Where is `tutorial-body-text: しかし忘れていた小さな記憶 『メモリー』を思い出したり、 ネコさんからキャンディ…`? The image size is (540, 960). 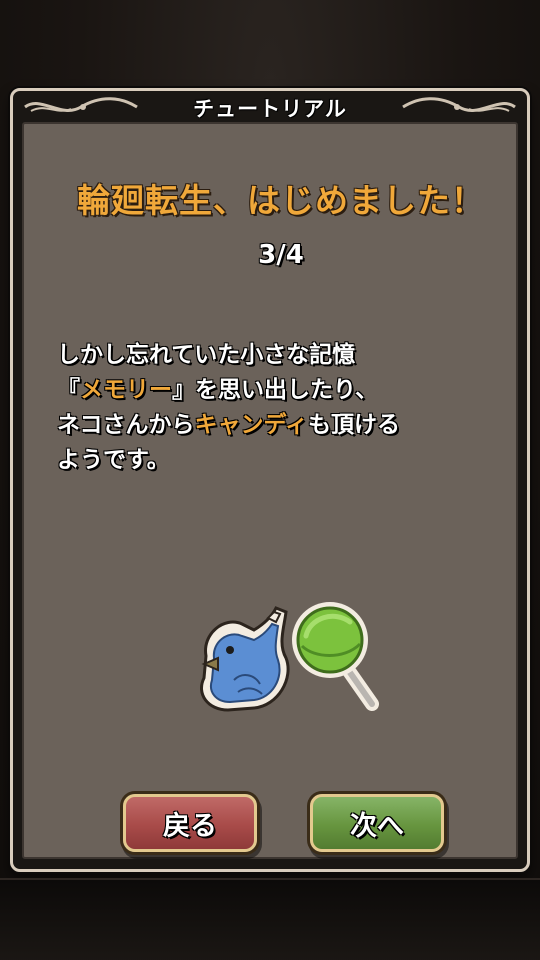
tutorial-body-text: しかし忘れていた小さな記憶 『メモリー』を思い出したり、 ネコさんからキャンディ… is located at coordinates (282, 408).